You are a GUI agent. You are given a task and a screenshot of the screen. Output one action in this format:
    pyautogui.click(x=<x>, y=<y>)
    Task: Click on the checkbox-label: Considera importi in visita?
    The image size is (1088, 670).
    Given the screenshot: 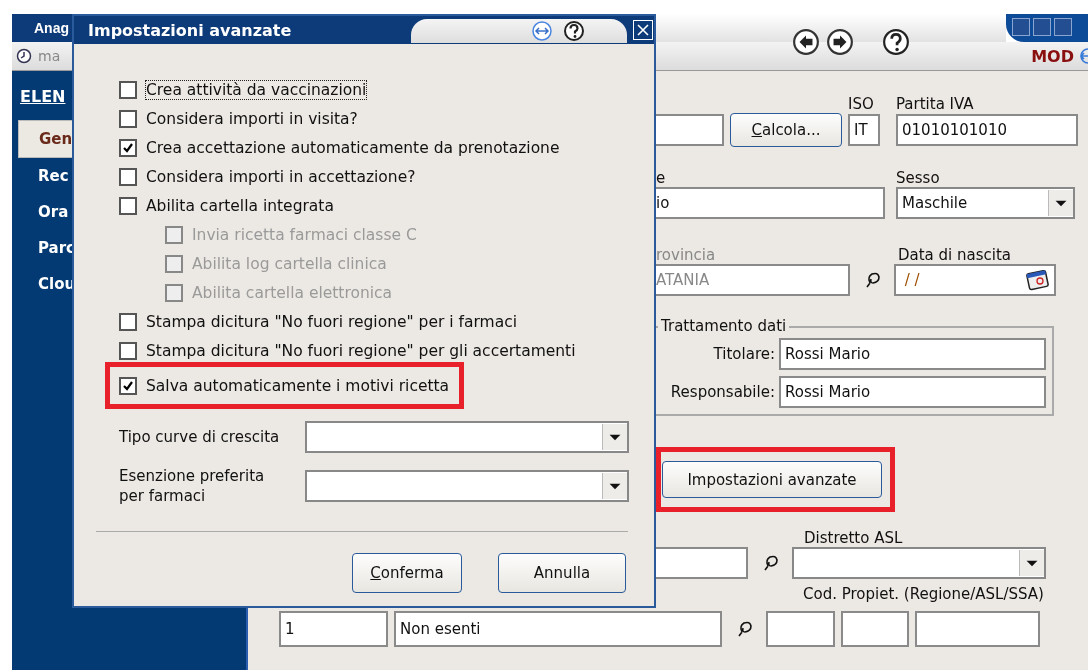 What is the action you would take?
    pyautogui.click(x=252, y=118)
    